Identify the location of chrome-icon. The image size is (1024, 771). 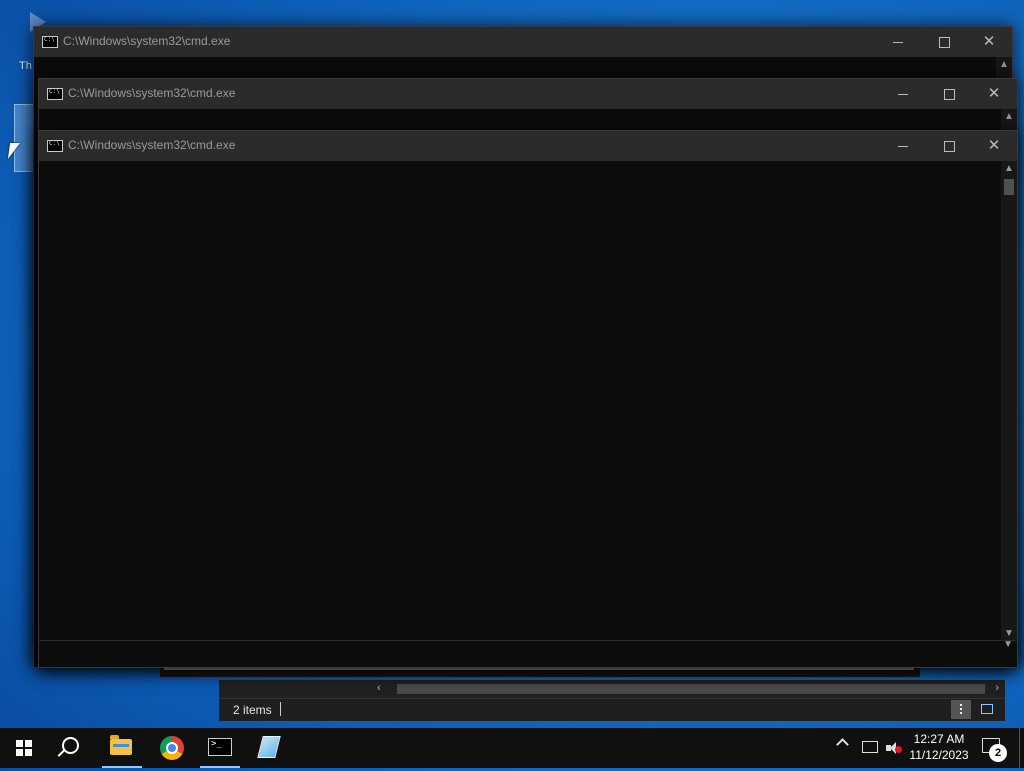
(172, 748).